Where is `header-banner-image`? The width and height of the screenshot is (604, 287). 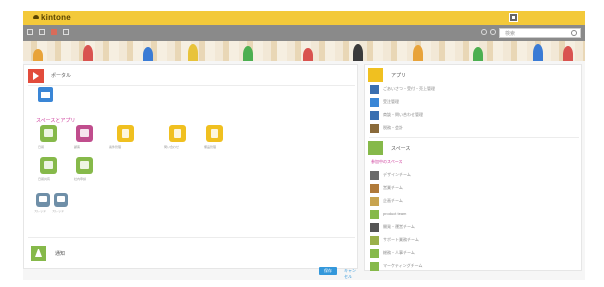 header-banner-image is located at coordinates (304, 51).